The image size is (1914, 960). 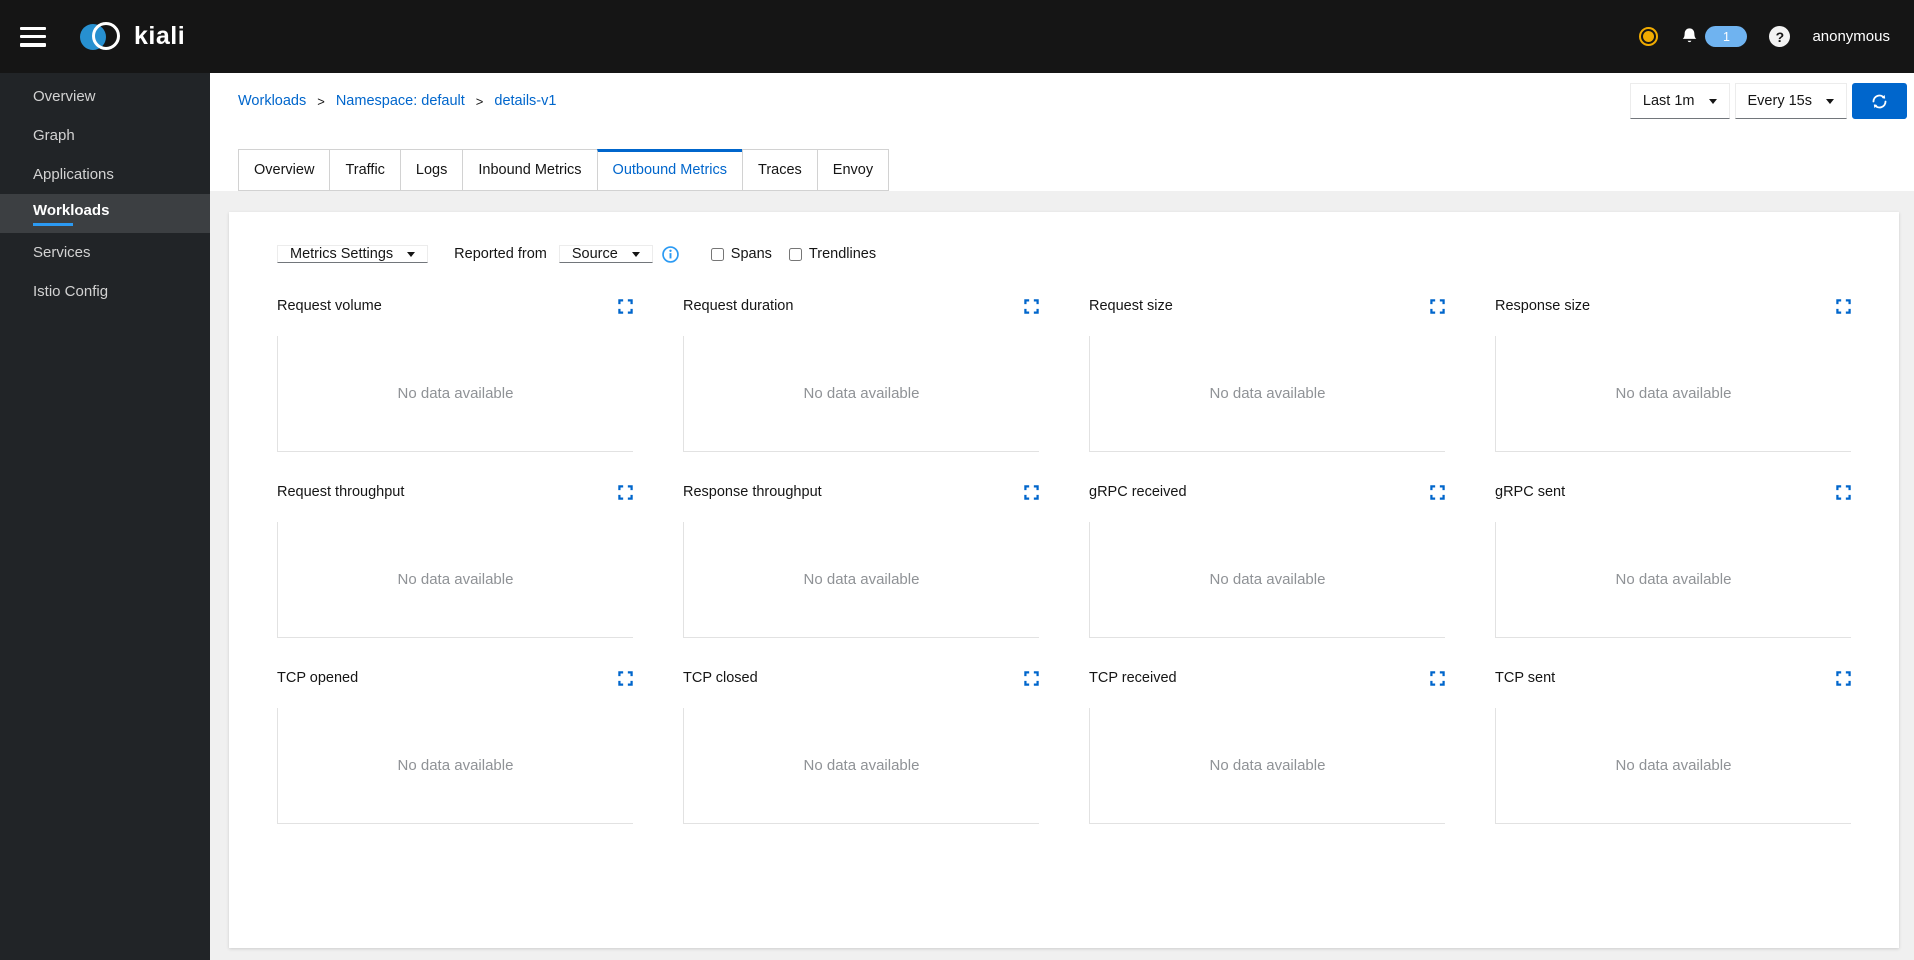 What do you see at coordinates (1649, 36) in the screenshot?
I see `istio-status-icon` at bounding box center [1649, 36].